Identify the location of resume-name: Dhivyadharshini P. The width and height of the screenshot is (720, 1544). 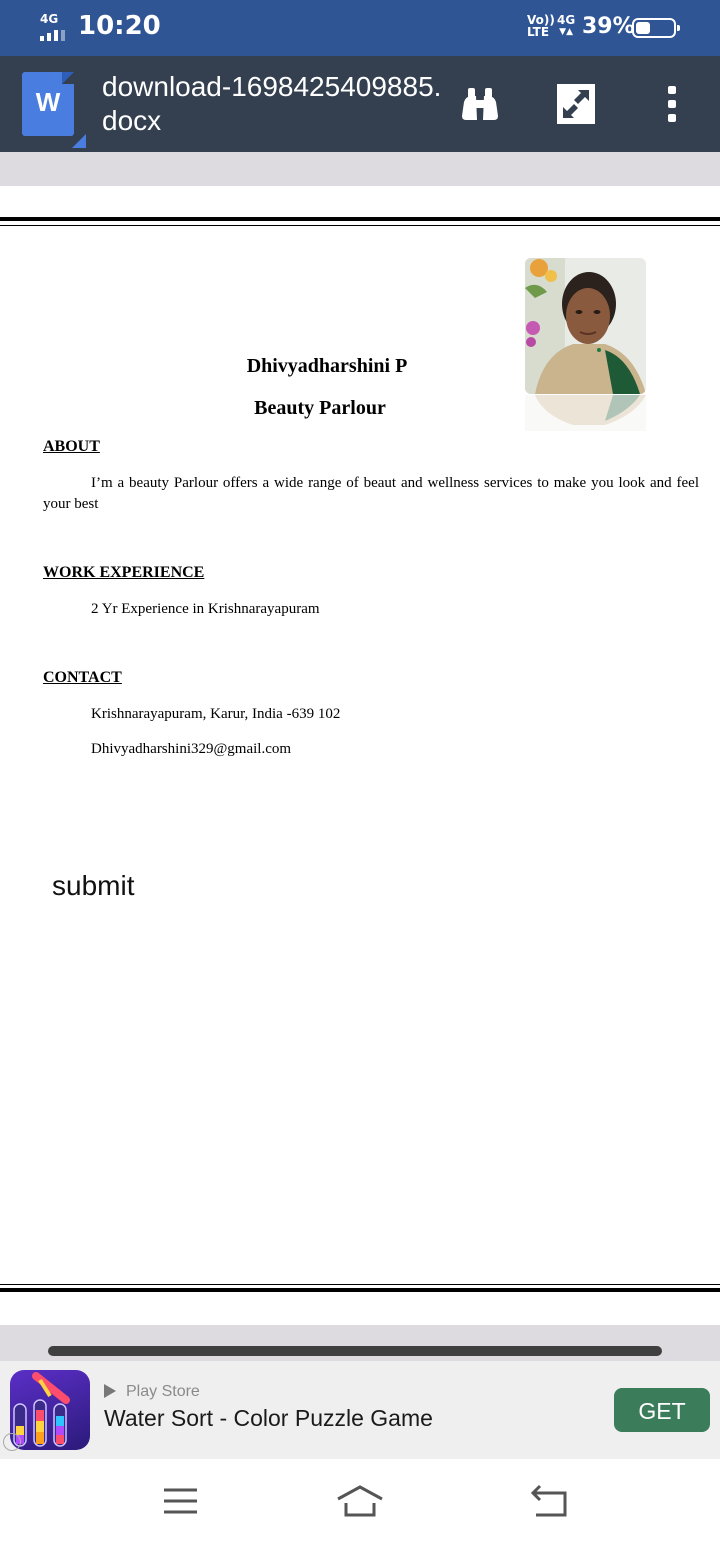
(327, 366).